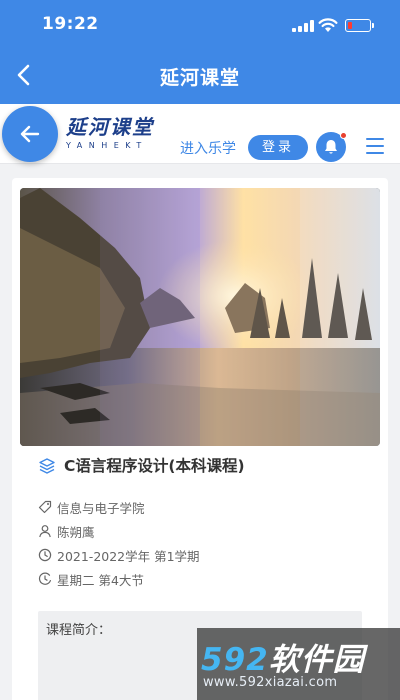  What do you see at coordinates (76, 532) in the screenshot?
I see `teacher-text: 陈朔鹰` at bounding box center [76, 532].